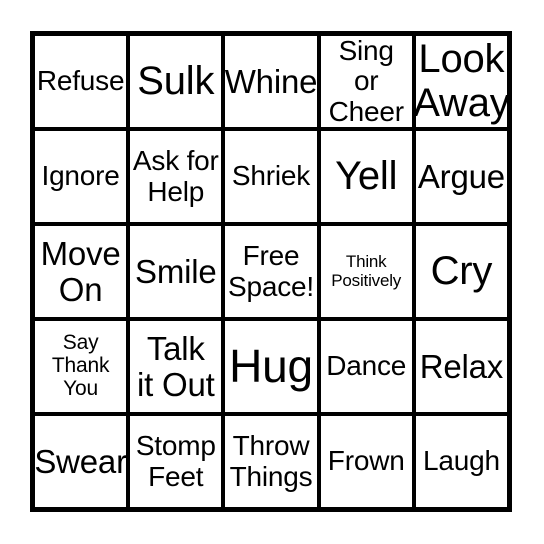 The height and width of the screenshot is (544, 544). I want to click on bingo-cell-label: Talk it Out, so click(175, 366).